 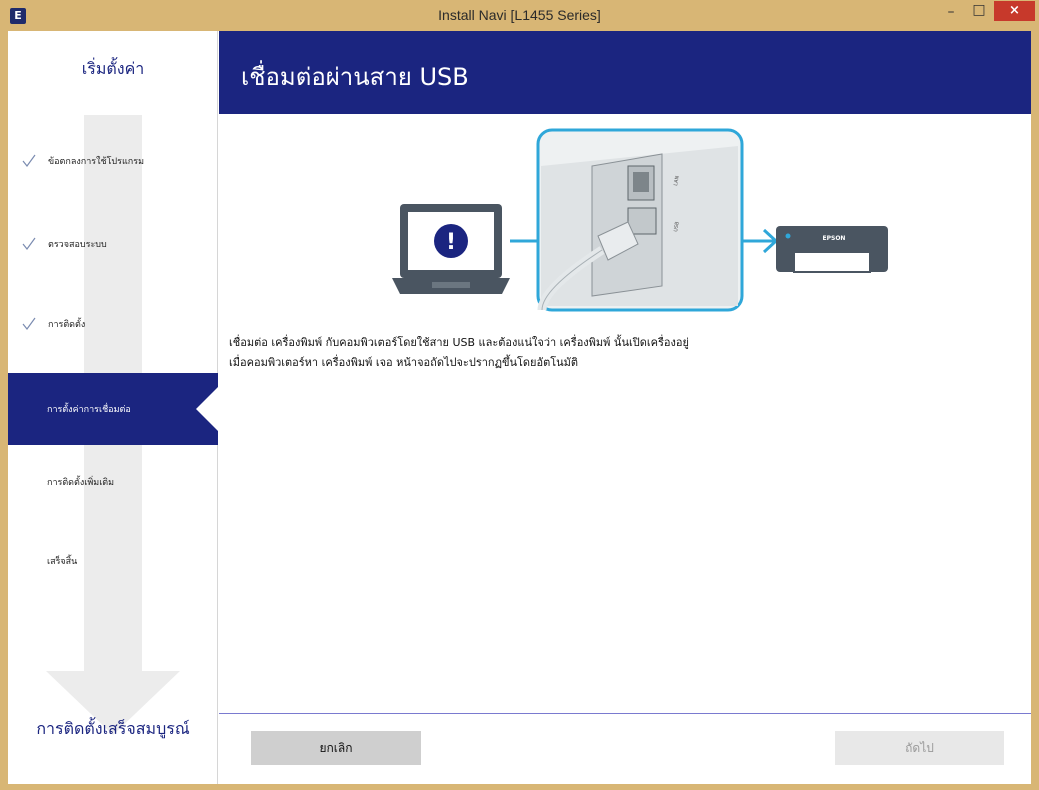 What do you see at coordinates (355, 77) in the screenshot?
I see `page-title: เชื่อมต่อผ่านสาย USB` at bounding box center [355, 77].